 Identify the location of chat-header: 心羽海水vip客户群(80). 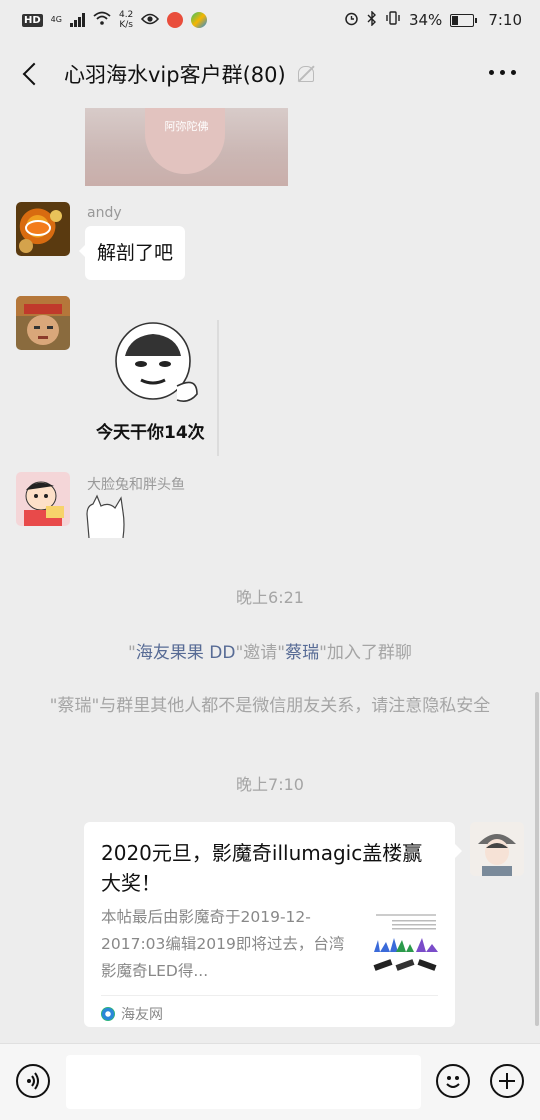
(270, 74).